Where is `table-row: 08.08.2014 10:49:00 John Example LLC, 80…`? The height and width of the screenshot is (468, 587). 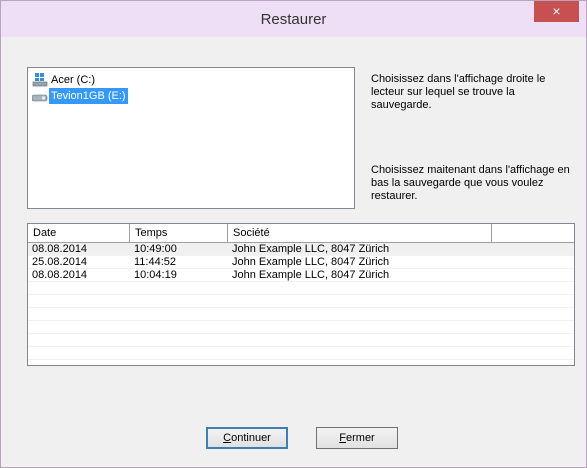
table-row: 08.08.2014 10:49:00 John Example LLC, 80… is located at coordinates (301, 249).